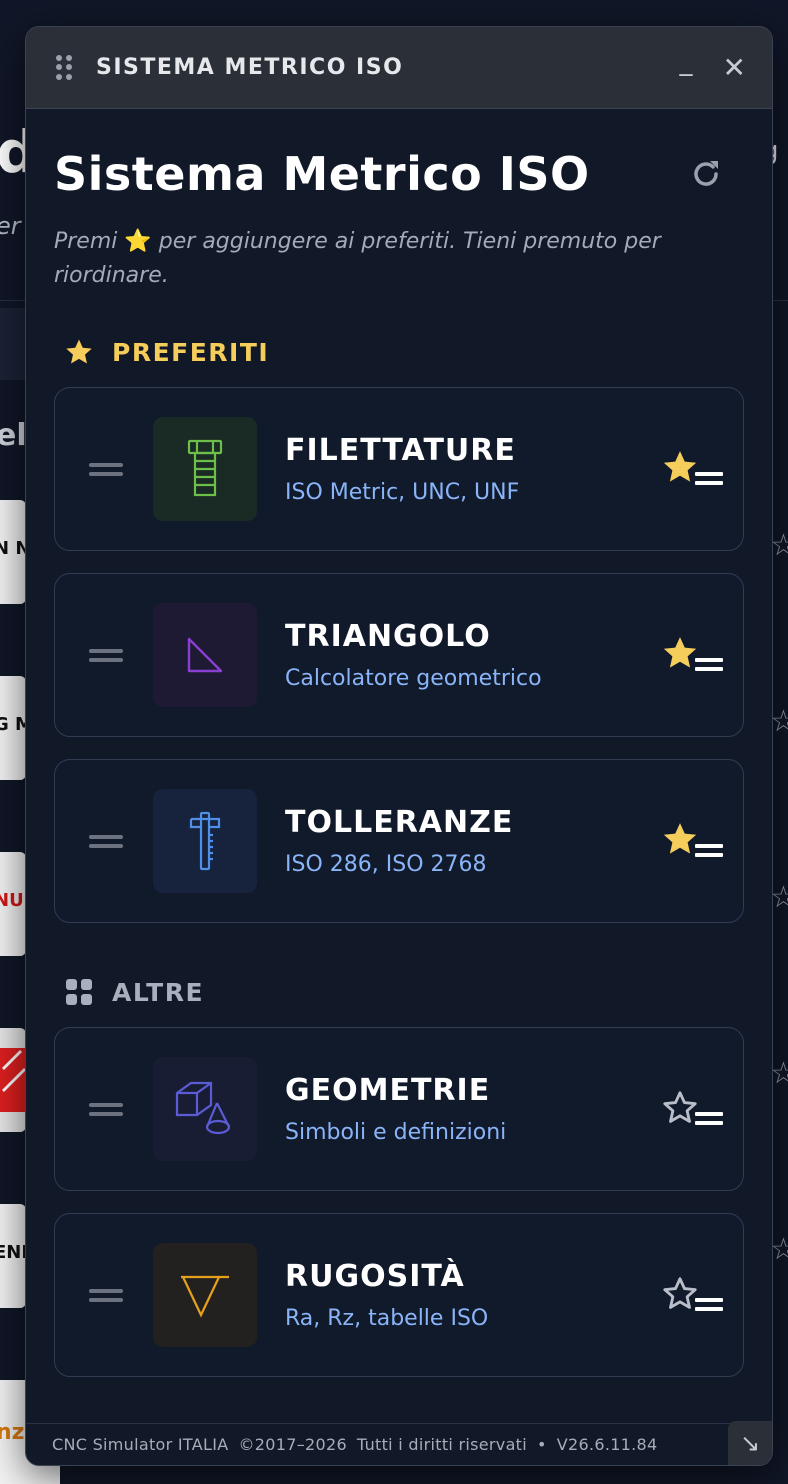 The image size is (788, 1484). Describe the element at coordinates (375, 1276) in the screenshot. I see `tool-title: RUGOSITÀ` at that location.